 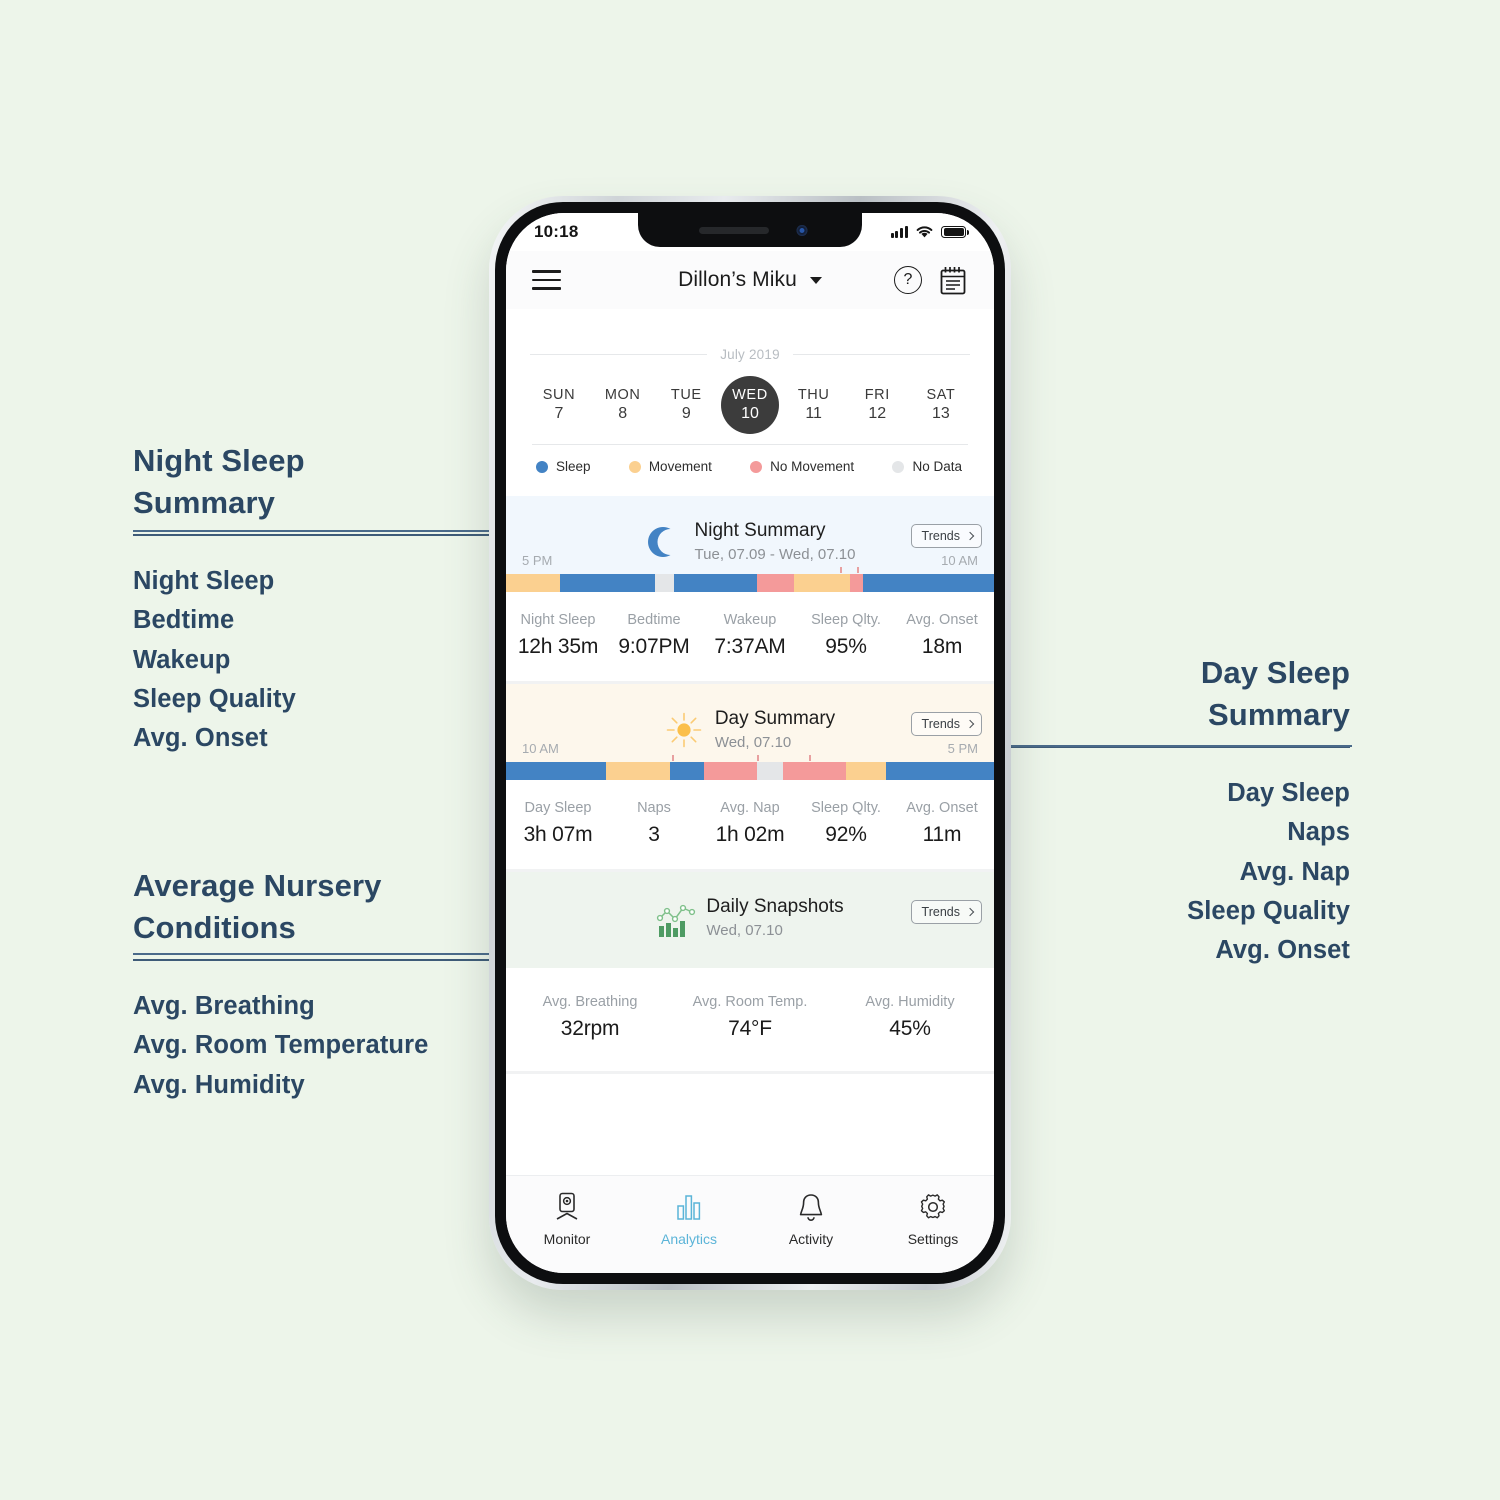 What do you see at coordinates (737, 279) in the screenshot?
I see `device-title-label: Dillon’s Miku` at bounding box center [737, 279].